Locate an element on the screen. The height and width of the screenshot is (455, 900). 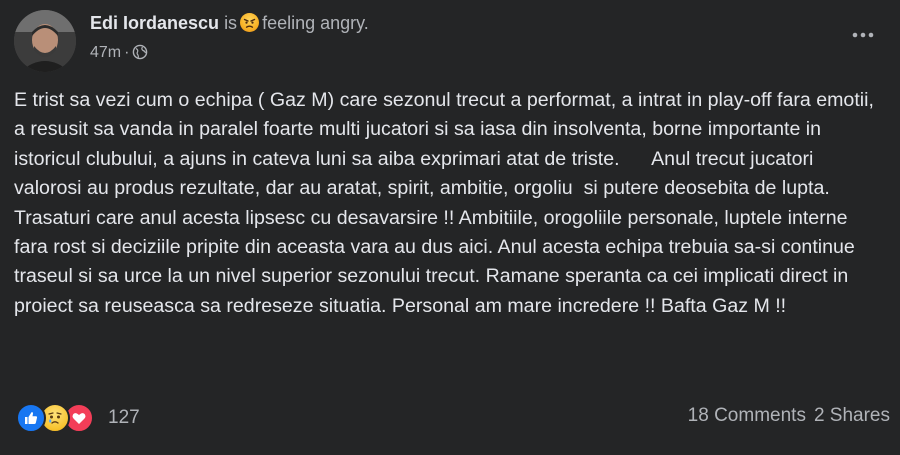
avatar is located at coordinates (45, 41).